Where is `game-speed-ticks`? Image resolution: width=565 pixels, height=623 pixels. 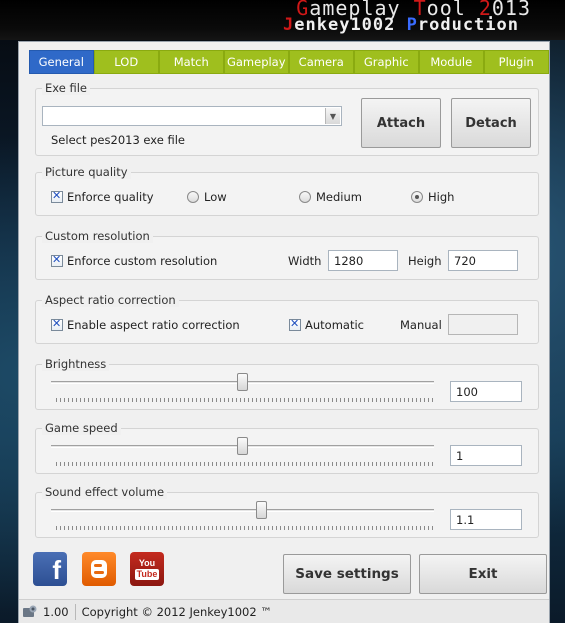 game-speed-ticks is located at coordinates (245, 464).